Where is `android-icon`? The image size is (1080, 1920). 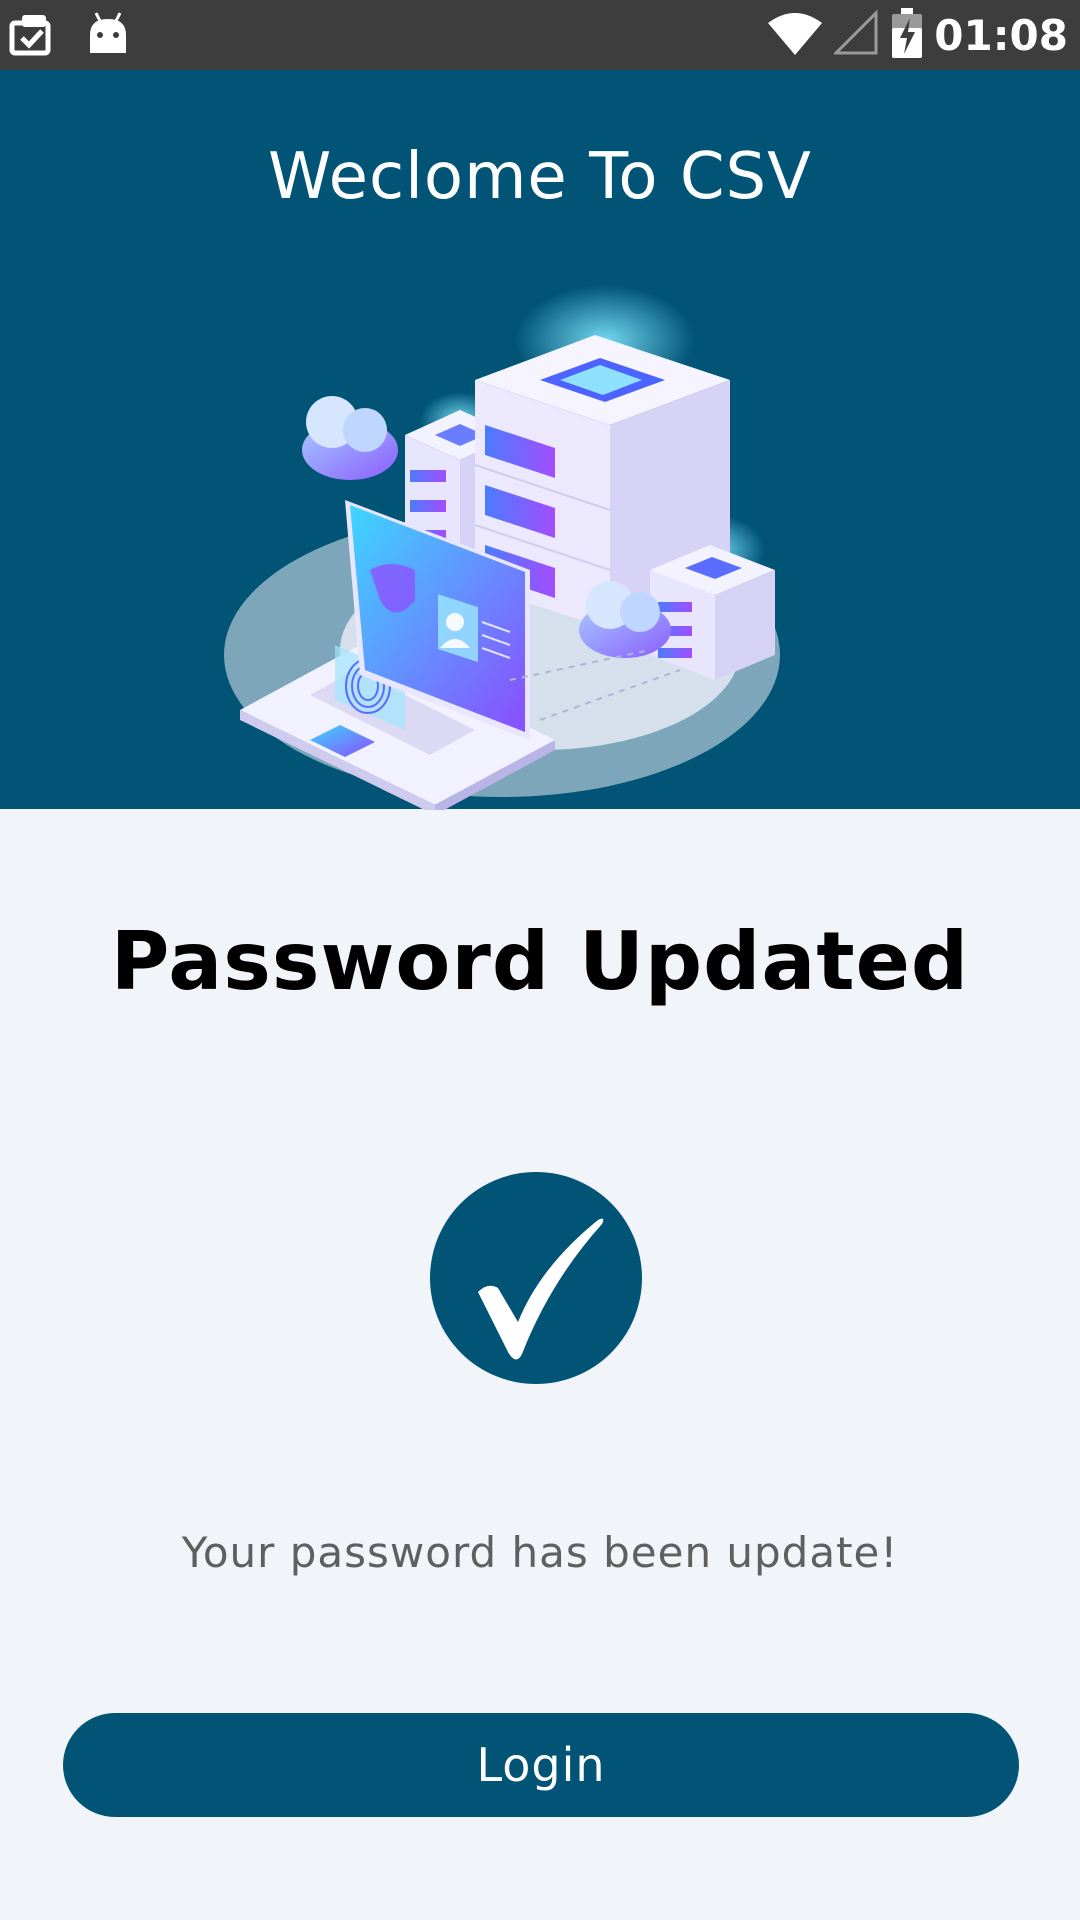
android-icon is located at coordinates (108, 35).